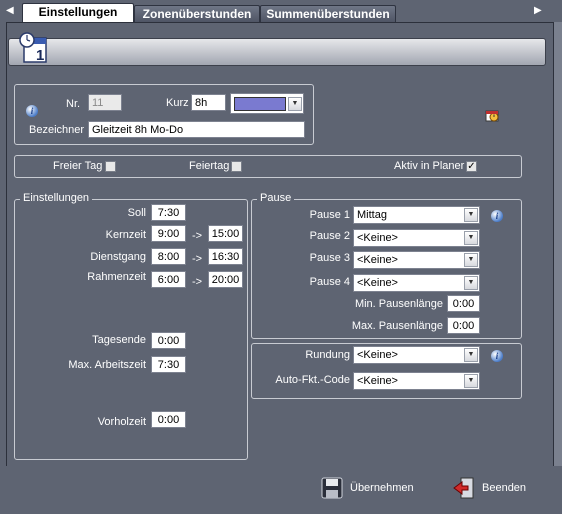 Image resolution: width=562 pixels, height=514 pixels. Describe the element at coordinates (416, 355) in the screenshot. I see `rundung-select: <Keine> ▼` at that location.